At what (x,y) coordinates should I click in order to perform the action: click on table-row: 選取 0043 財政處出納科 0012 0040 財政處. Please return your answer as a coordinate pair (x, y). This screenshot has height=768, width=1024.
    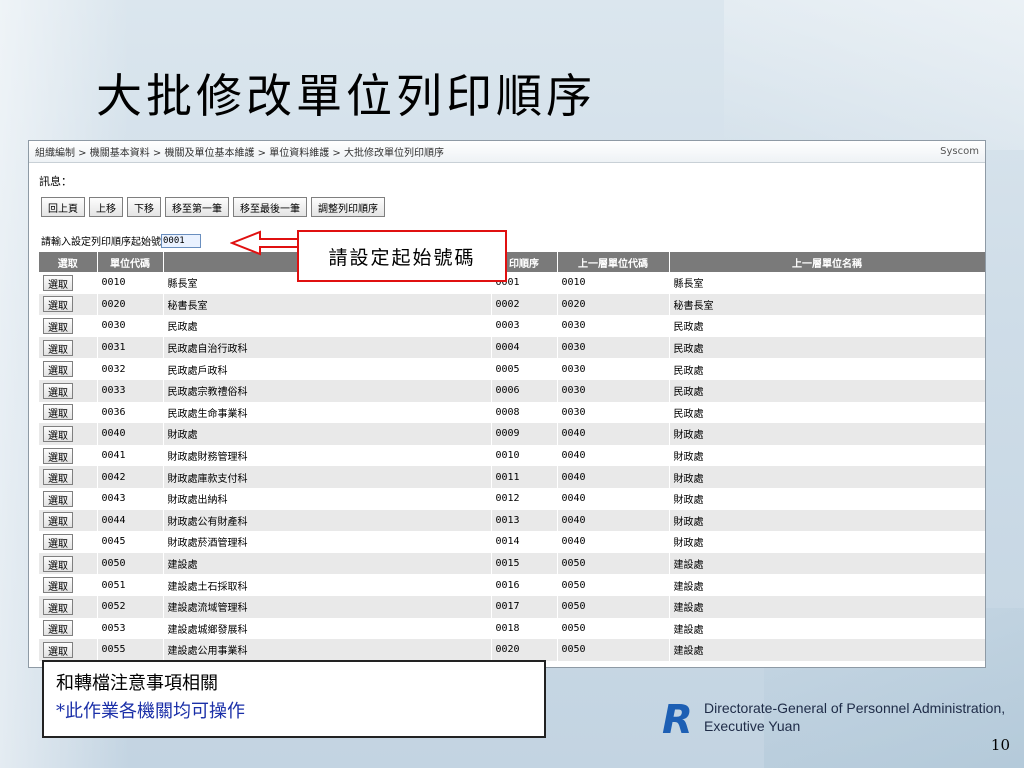
    Looking at the image, I should click on (512, 498).